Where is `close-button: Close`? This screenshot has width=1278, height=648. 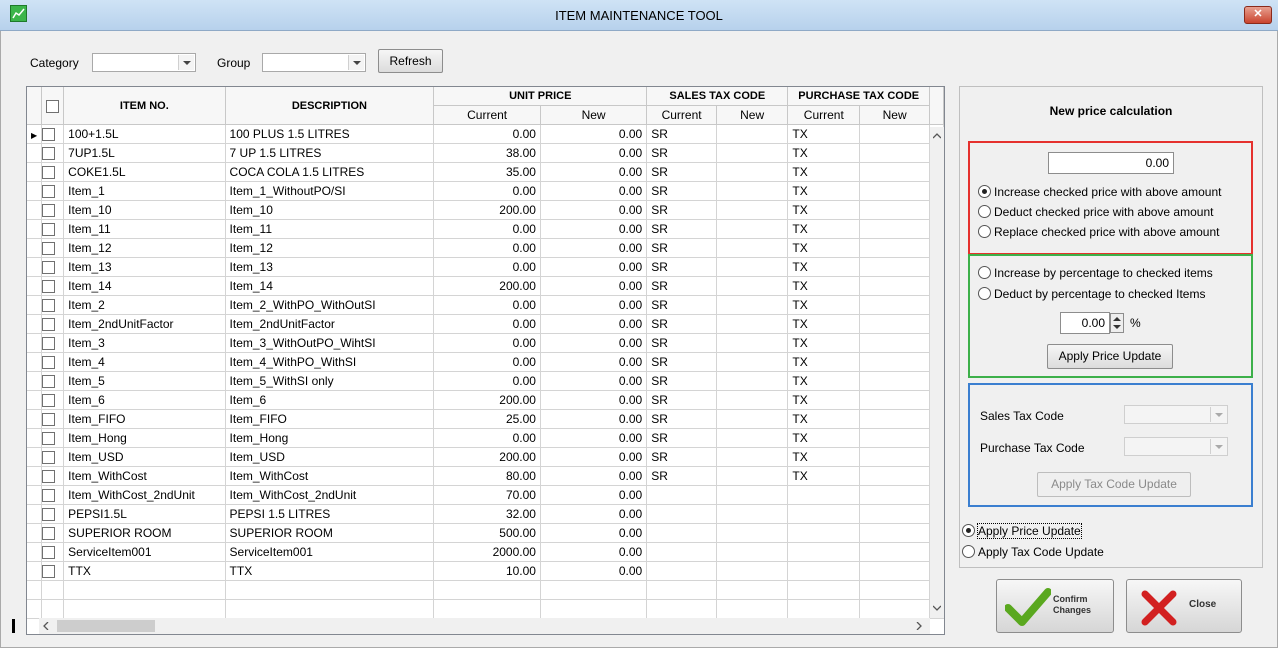 close-button: Close is located at coordinates (1184, 606).